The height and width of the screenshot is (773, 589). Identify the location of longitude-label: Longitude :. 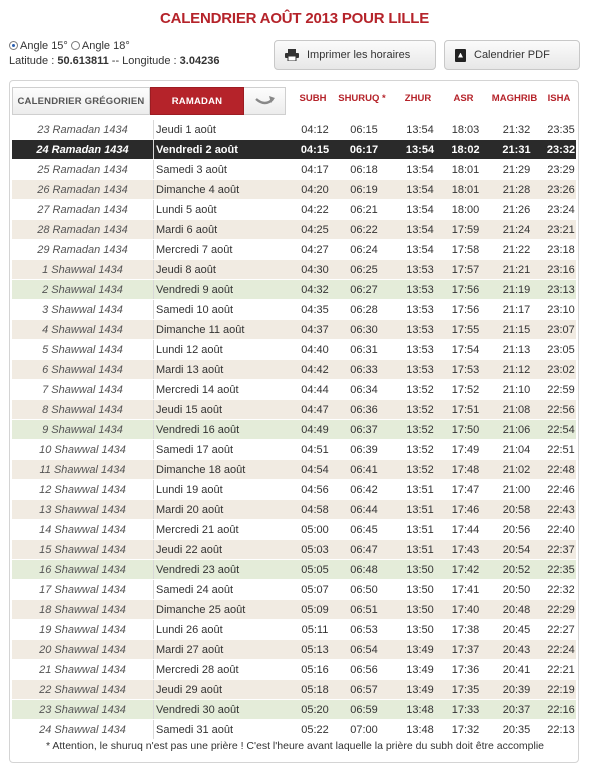
(149, 61).